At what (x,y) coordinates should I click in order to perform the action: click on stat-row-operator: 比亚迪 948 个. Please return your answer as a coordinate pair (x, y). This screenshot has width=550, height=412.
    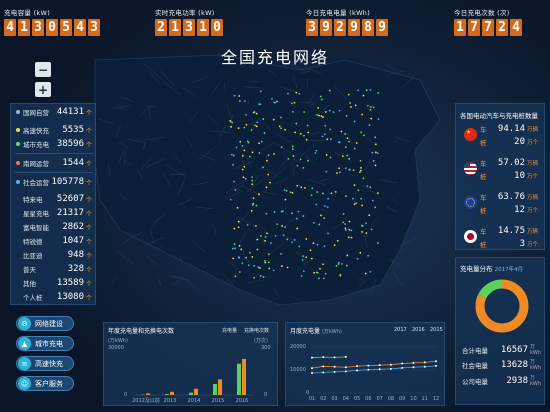
    Looking at the image, I should click on (54, 255).